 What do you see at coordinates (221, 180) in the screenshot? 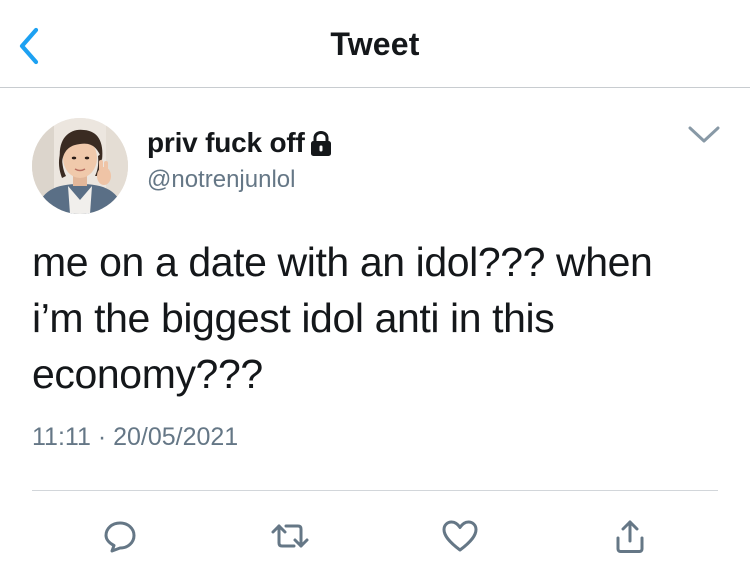
I see `user-handle: @notrenjunlol` at bounding box center [221, 180].